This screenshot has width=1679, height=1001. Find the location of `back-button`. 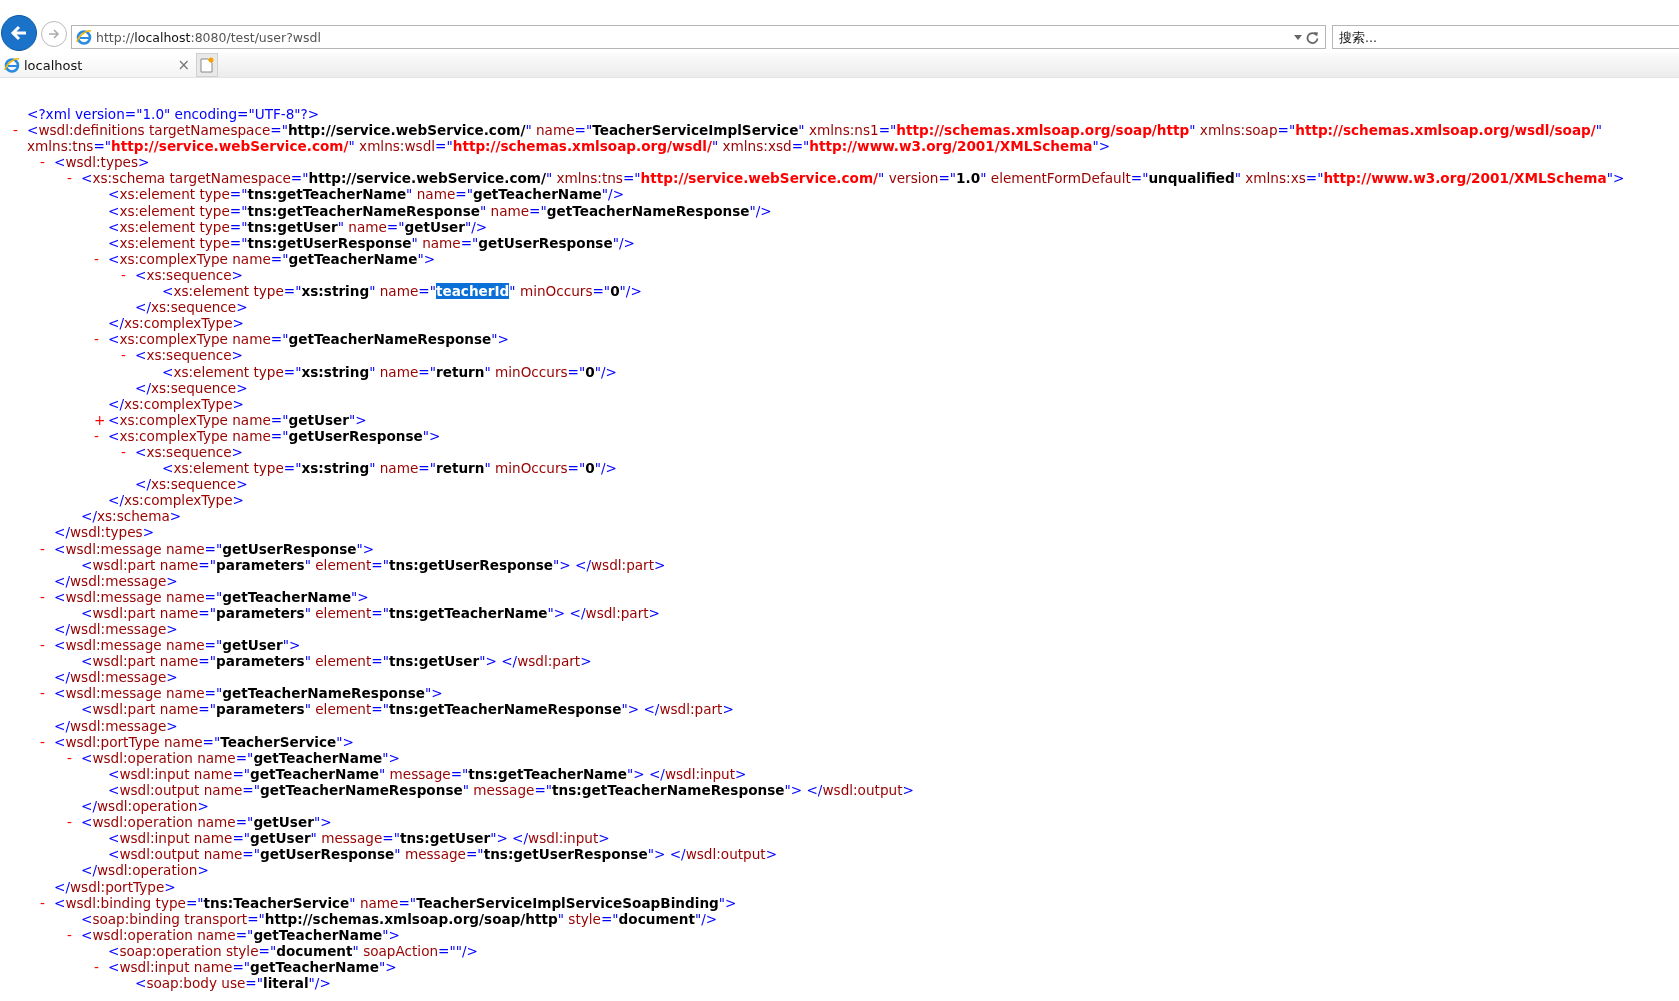

back-button is located at coordinates (19, 33).